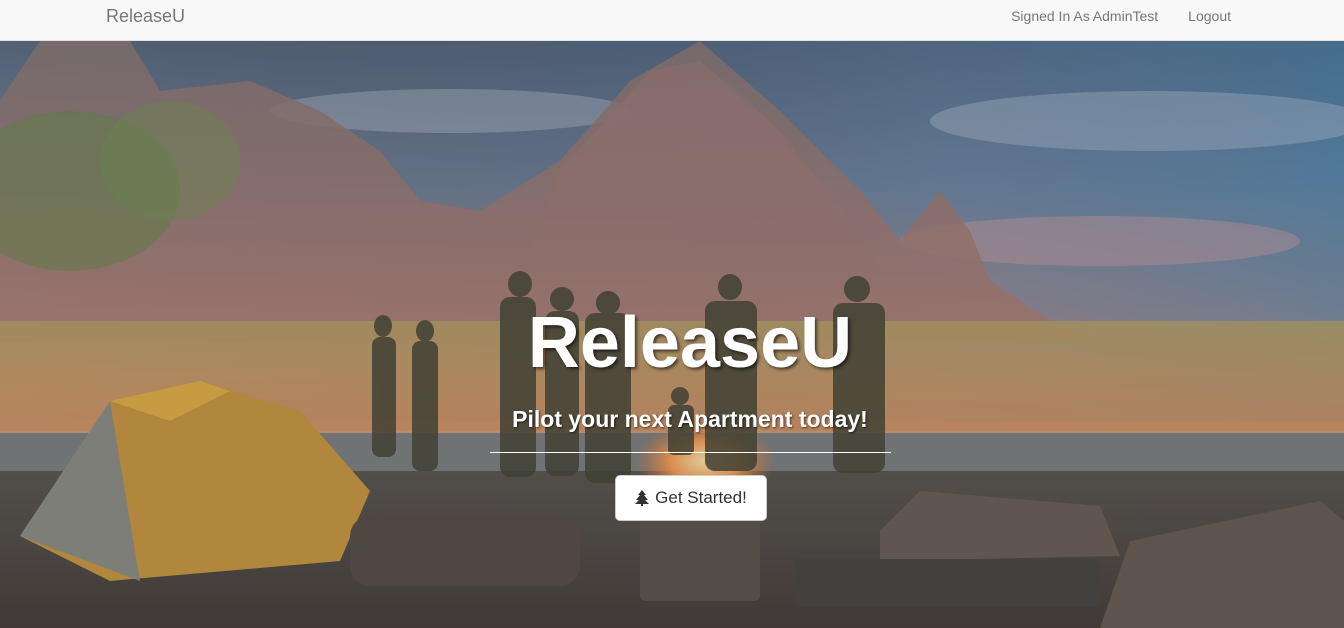 The image size is (1344, 628). Describe the element at coordinates (672, 20) in the screenshot. I see `navbar: ReleaseU Signed In As AdminTest Logout` at that location.